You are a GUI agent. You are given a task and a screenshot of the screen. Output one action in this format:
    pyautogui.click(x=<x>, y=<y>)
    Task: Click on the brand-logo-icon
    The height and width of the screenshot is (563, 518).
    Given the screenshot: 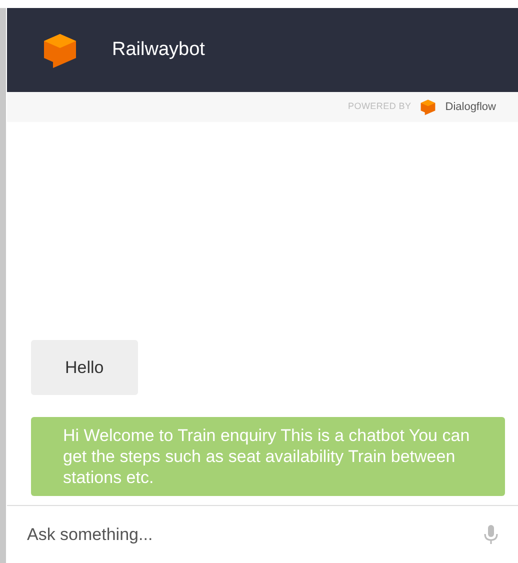 What is the action you would take?
    pyautogui.click(x=428, y=107)
    